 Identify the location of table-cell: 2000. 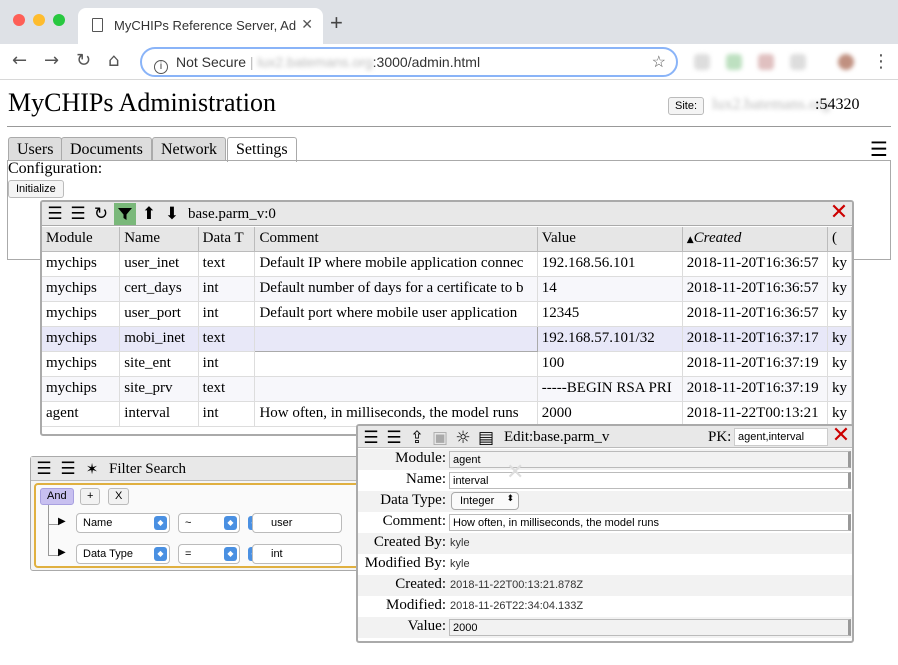
(610, 414).